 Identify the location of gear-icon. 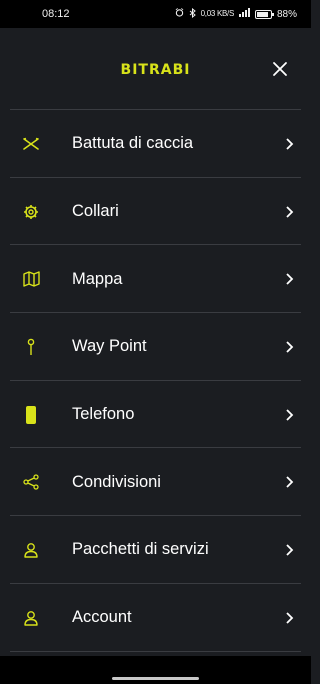
(31, 212).